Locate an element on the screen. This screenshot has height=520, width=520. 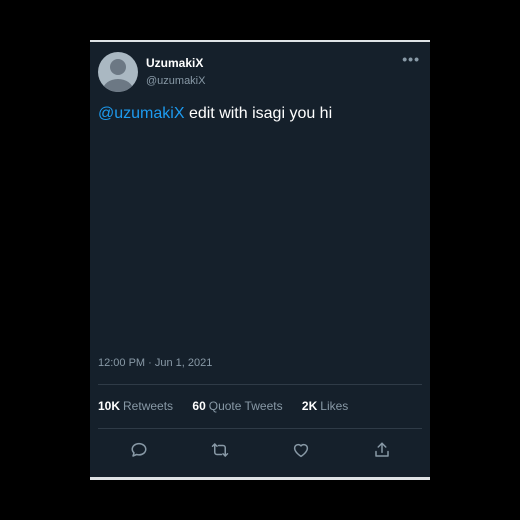
retweets-stat: 10K Retweets is located at coordinates (135, 406).